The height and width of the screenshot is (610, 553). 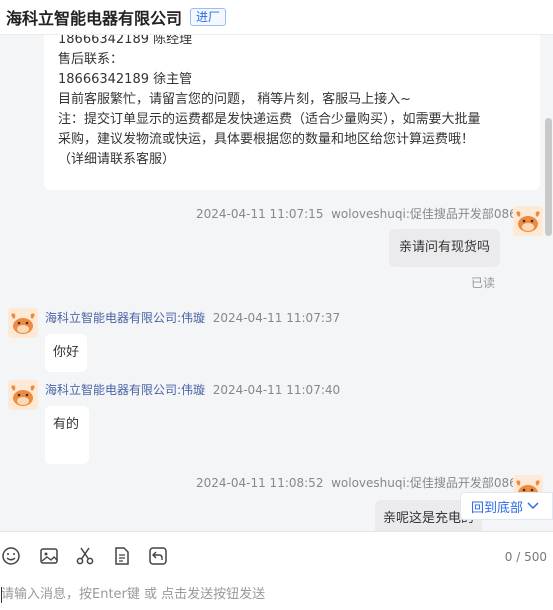 I want to click on chevron-down-icon, so click(x=533, y=506).